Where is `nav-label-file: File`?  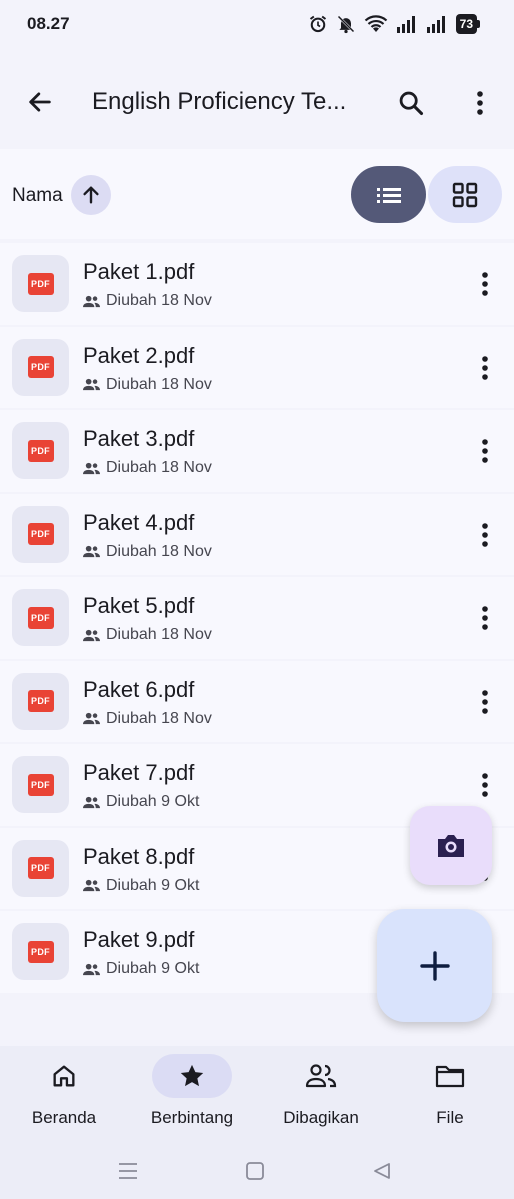
nav-label-file: File is located at coordinates (450, 1117).